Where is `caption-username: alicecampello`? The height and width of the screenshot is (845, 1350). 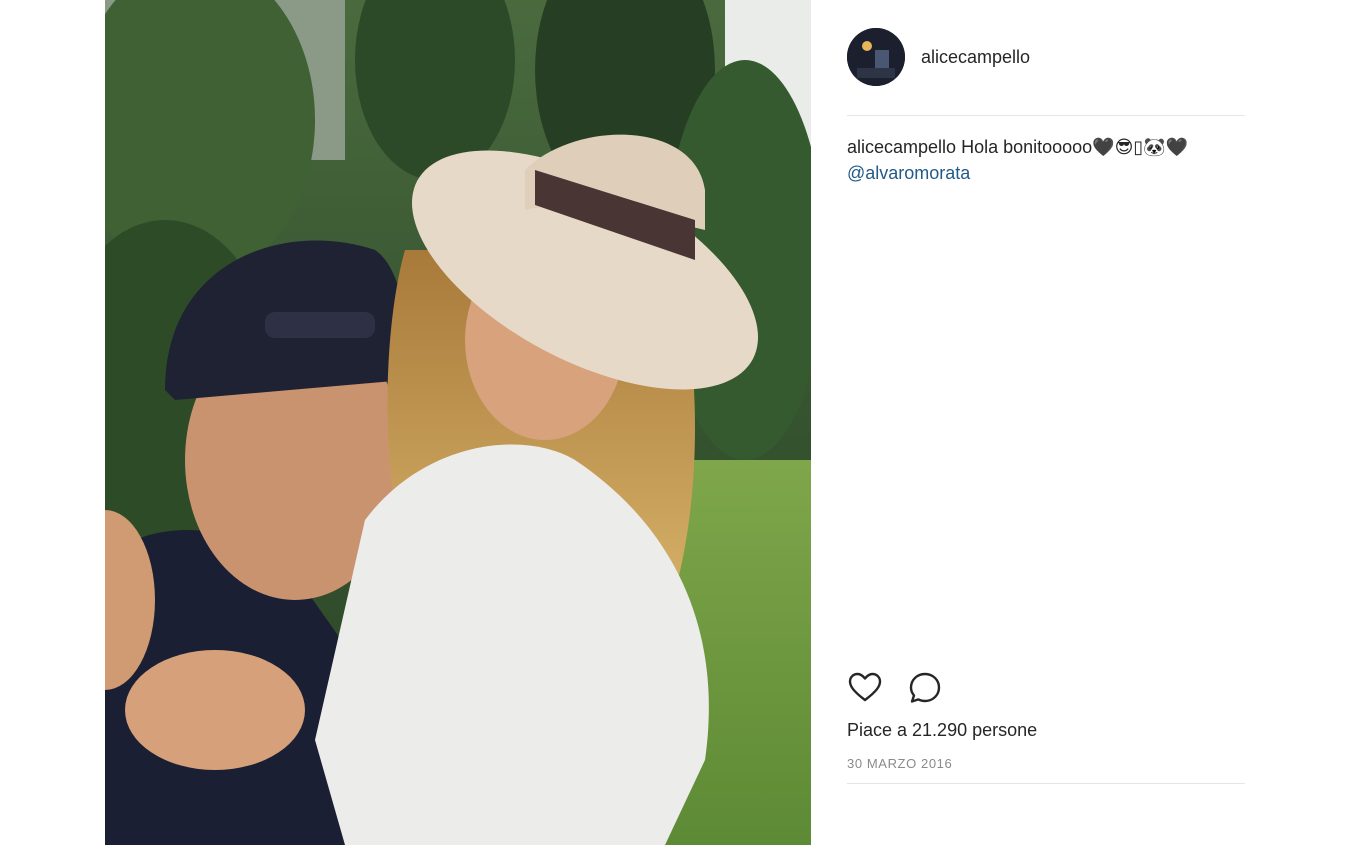 caption-username: alicecampello is located at coordinates (901, 147).